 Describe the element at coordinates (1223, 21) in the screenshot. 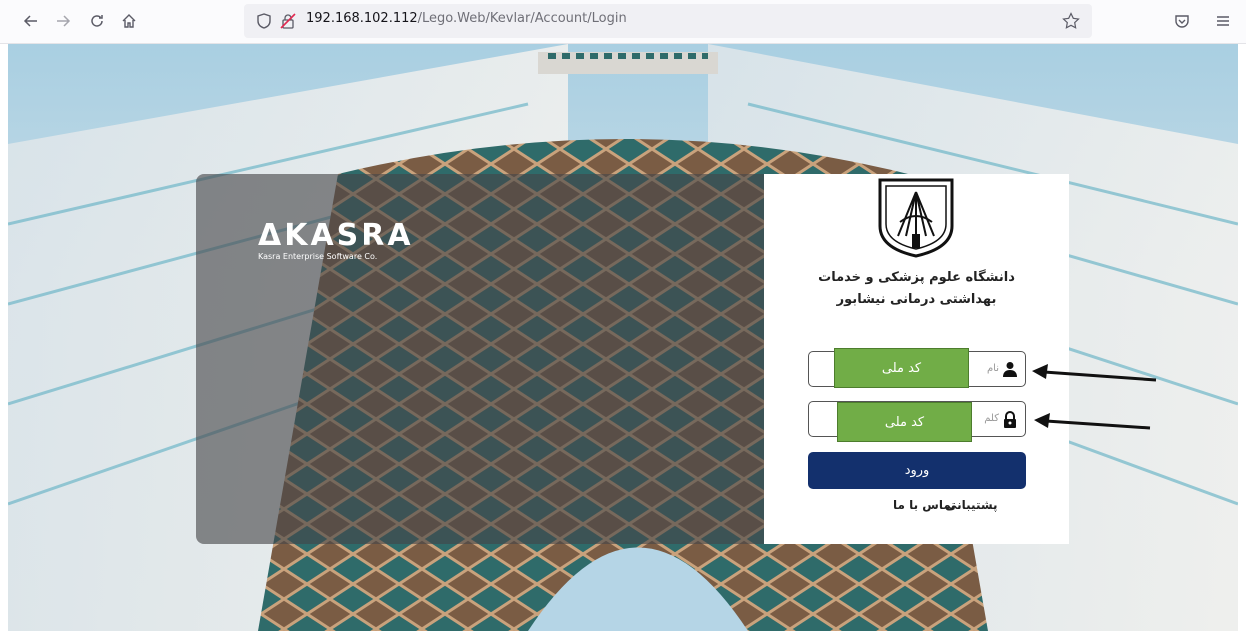

I see `menu-icon` at that location.